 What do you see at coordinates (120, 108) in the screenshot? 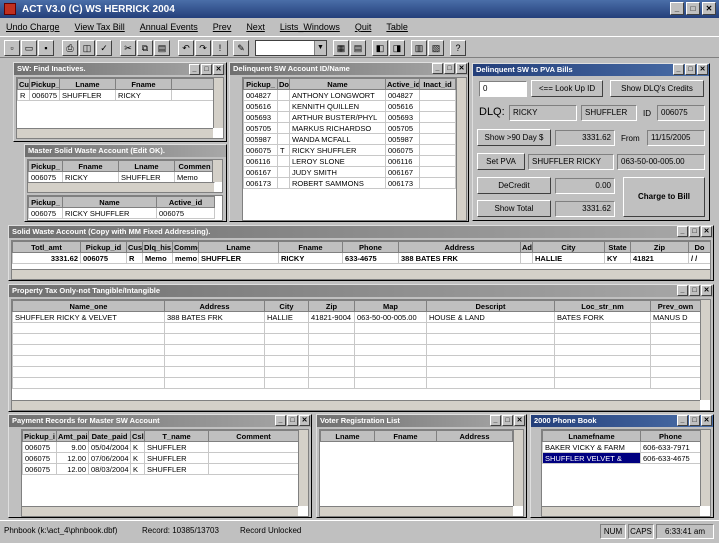
I see `data-grid: Cu Pickup_ Lname Fname R 006075 SHUFFLER RICKY` at bounding box center [120, 108].